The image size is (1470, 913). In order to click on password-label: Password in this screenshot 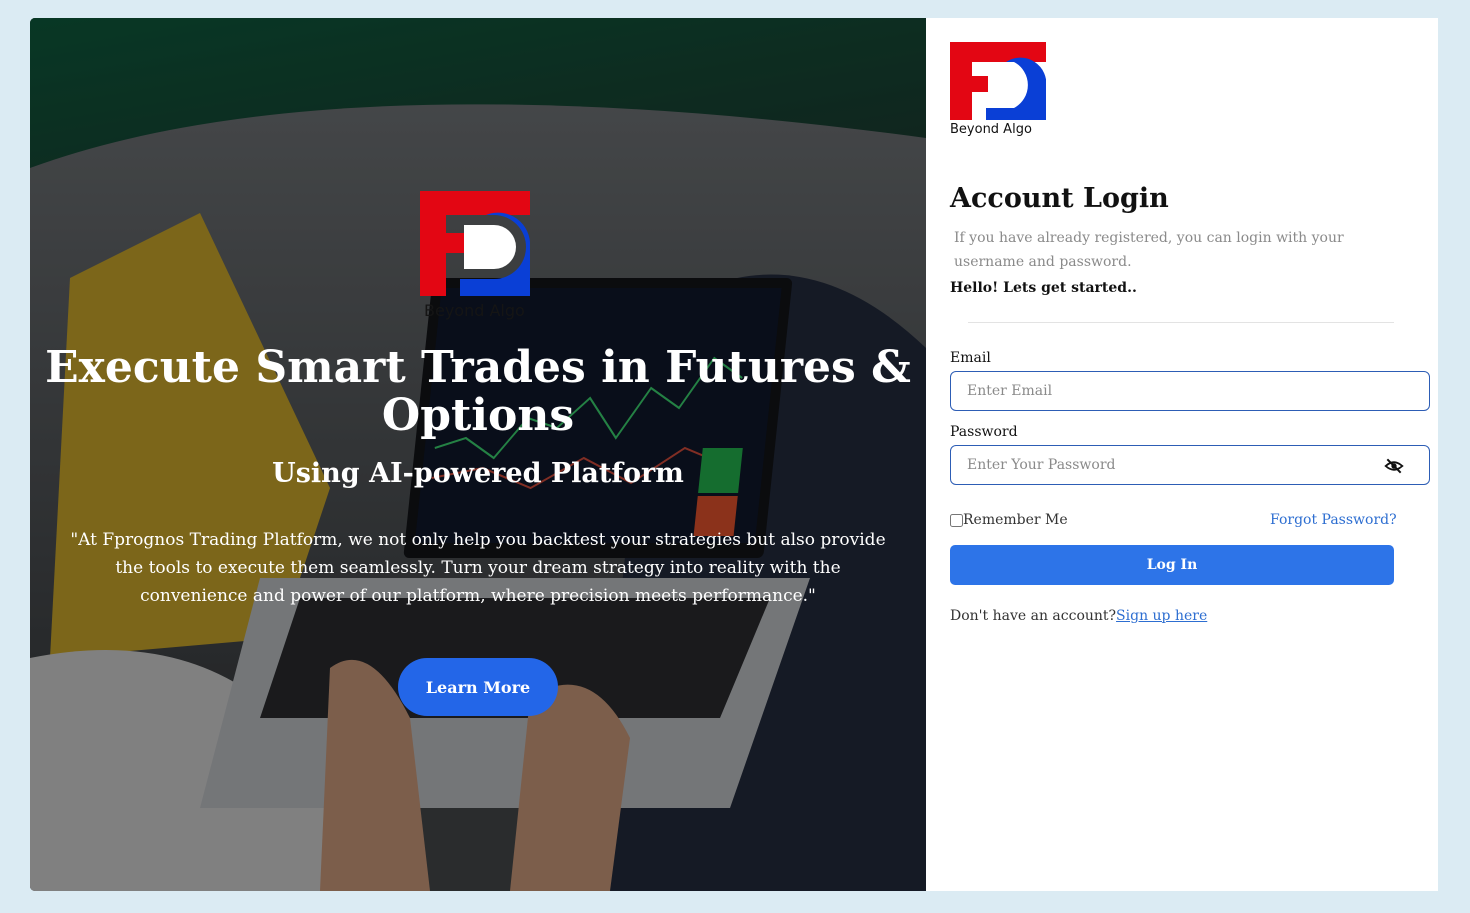, I will do `click(984, 432)`.